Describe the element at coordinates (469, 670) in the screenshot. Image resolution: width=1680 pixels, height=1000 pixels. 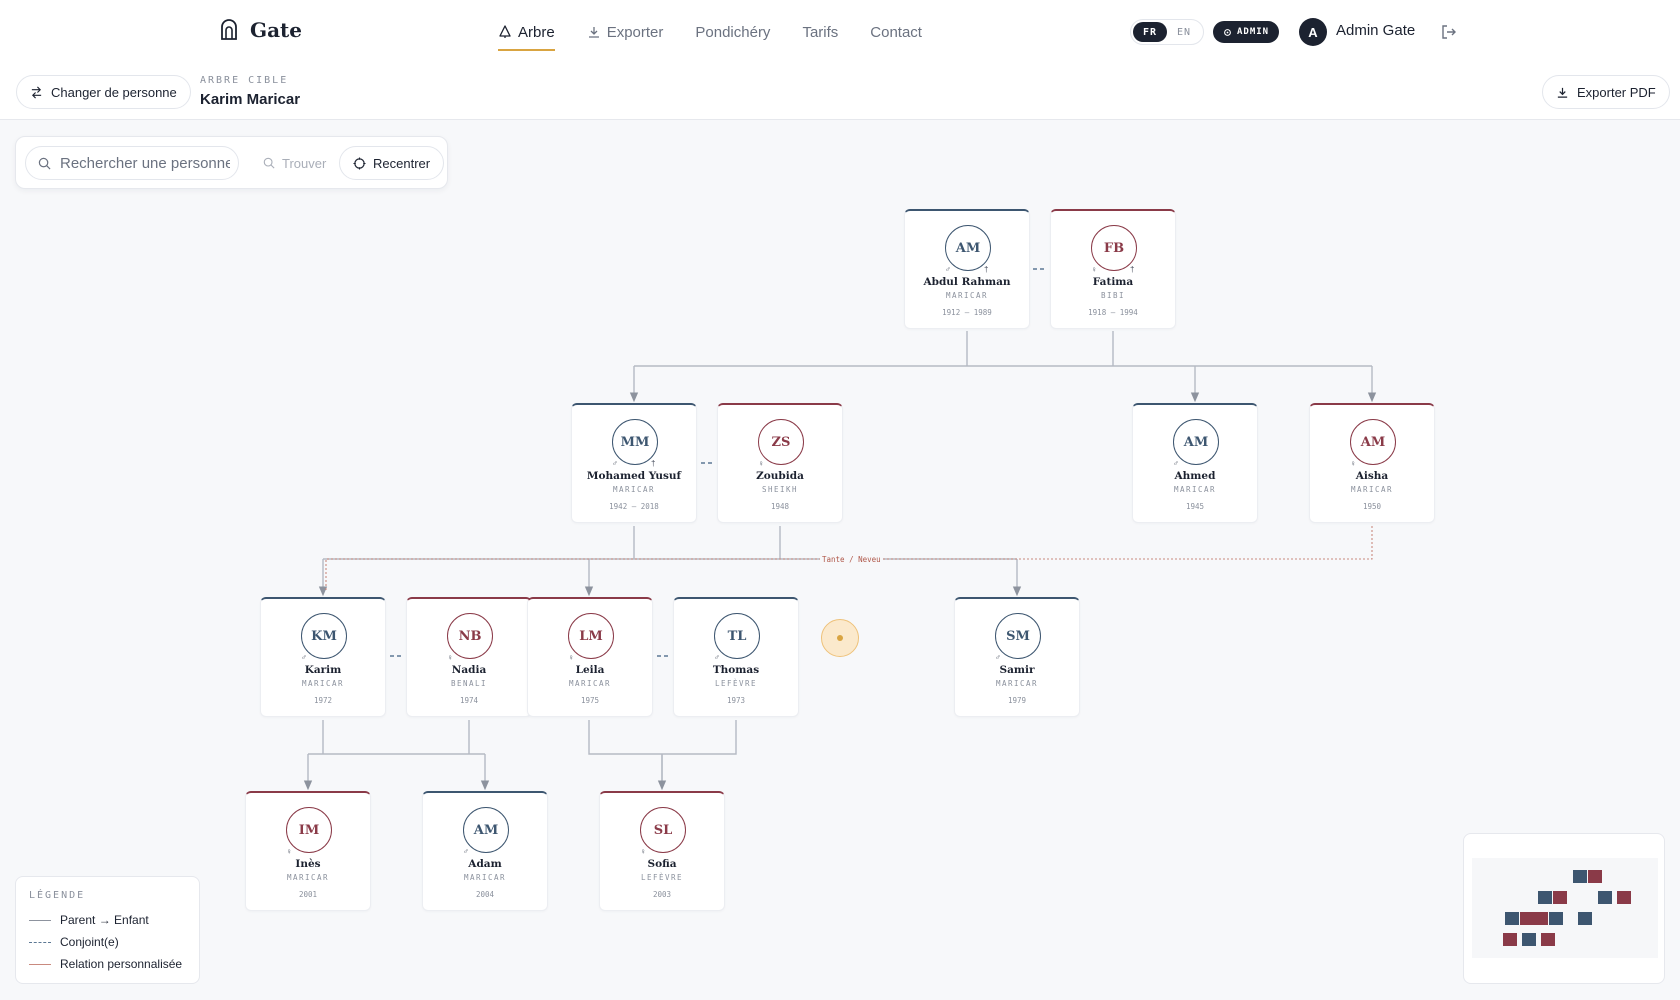
I see `person-first-name: Nadia` at that location.